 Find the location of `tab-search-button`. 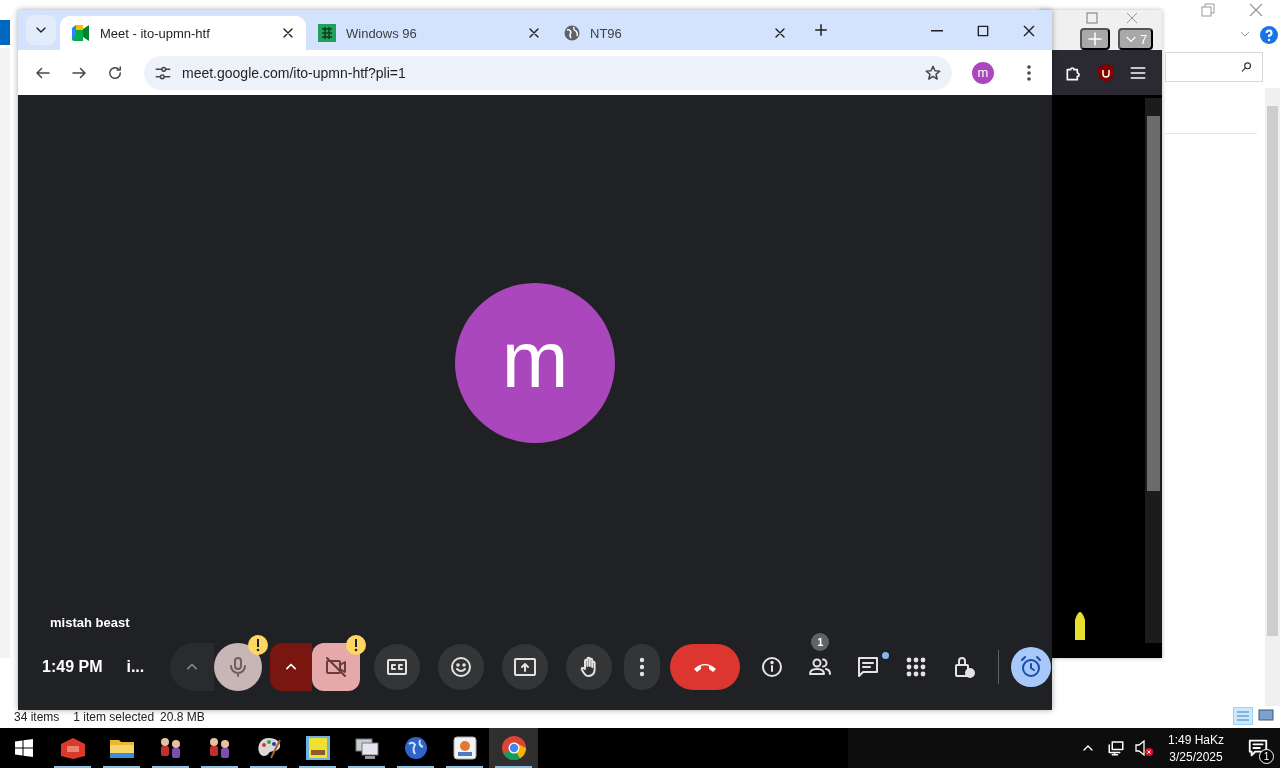

tab-search-button is located at coordinates (41, 30).